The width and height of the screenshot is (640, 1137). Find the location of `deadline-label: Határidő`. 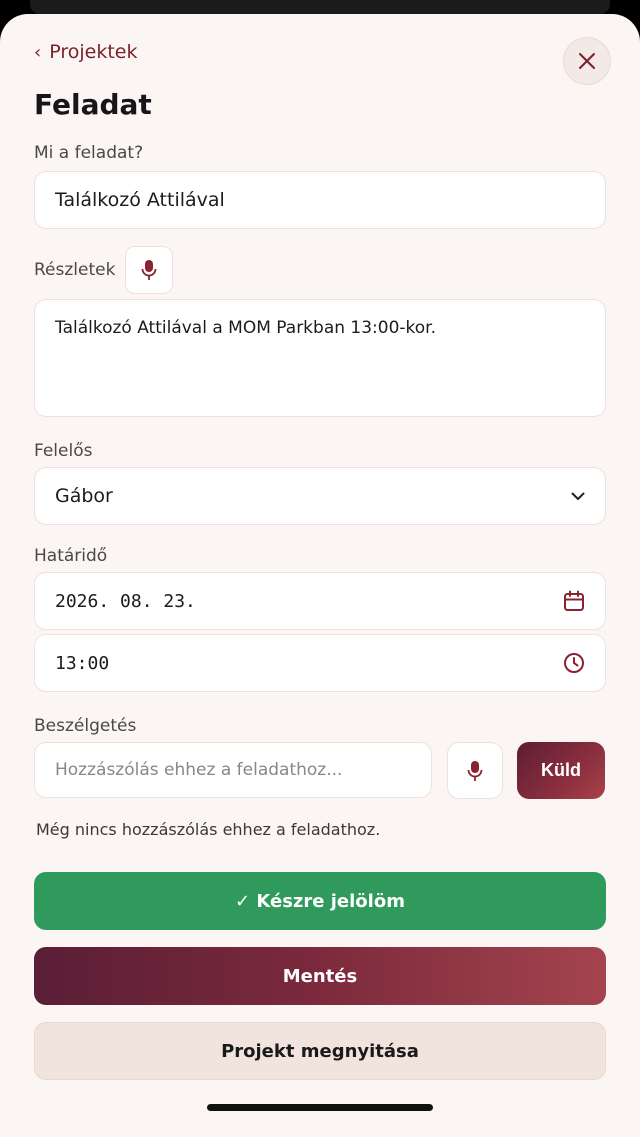

deadline-label: Határidő is located at coordinates (71, 556).